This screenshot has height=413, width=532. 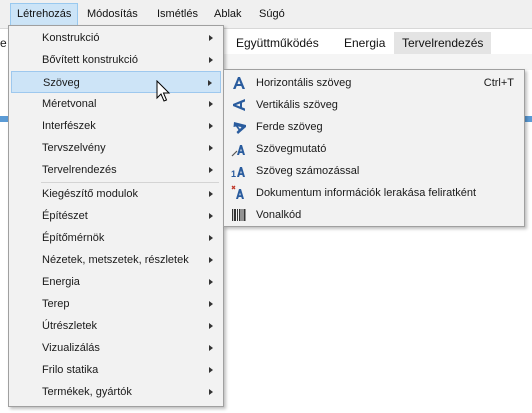 What do you see at coordinates (291, 149) in the screenshot?
I see `submenu-item-label: Szövegmutató` at bounding box center [291, 149].